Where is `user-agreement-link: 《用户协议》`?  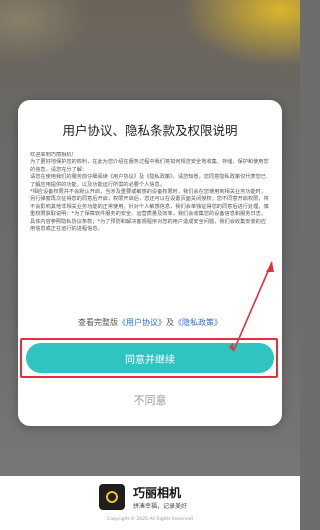
user-agreement-link: 《用户协议》 is located at coordinates (142, 322).